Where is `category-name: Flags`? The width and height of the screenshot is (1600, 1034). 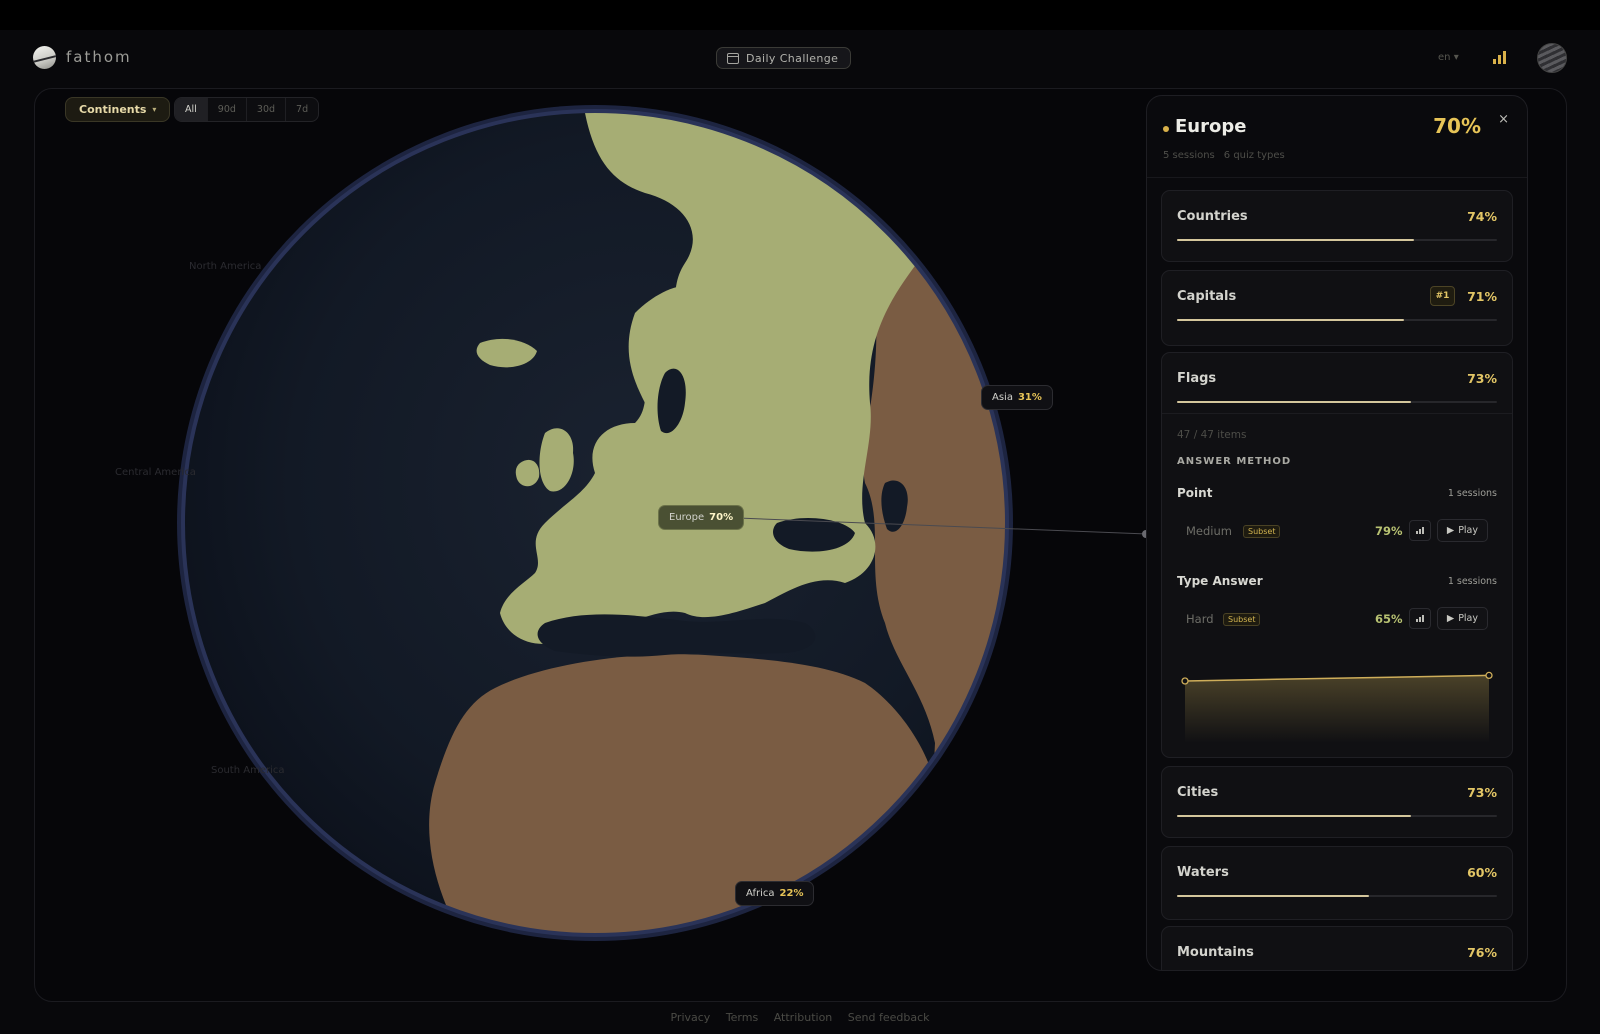 category-name: Flags is located at coordinates (1197, 378).